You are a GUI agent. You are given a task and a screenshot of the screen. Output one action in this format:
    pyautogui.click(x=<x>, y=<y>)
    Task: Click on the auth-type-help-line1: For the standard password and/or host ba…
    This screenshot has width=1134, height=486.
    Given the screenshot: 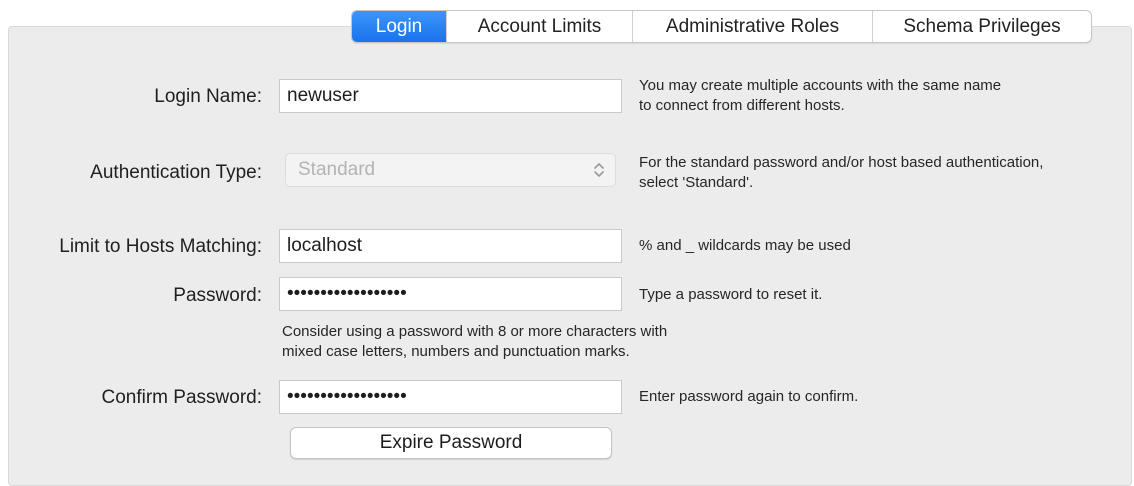 What is the action you would take?
    pyautogui.click(x=841, y=162)
    